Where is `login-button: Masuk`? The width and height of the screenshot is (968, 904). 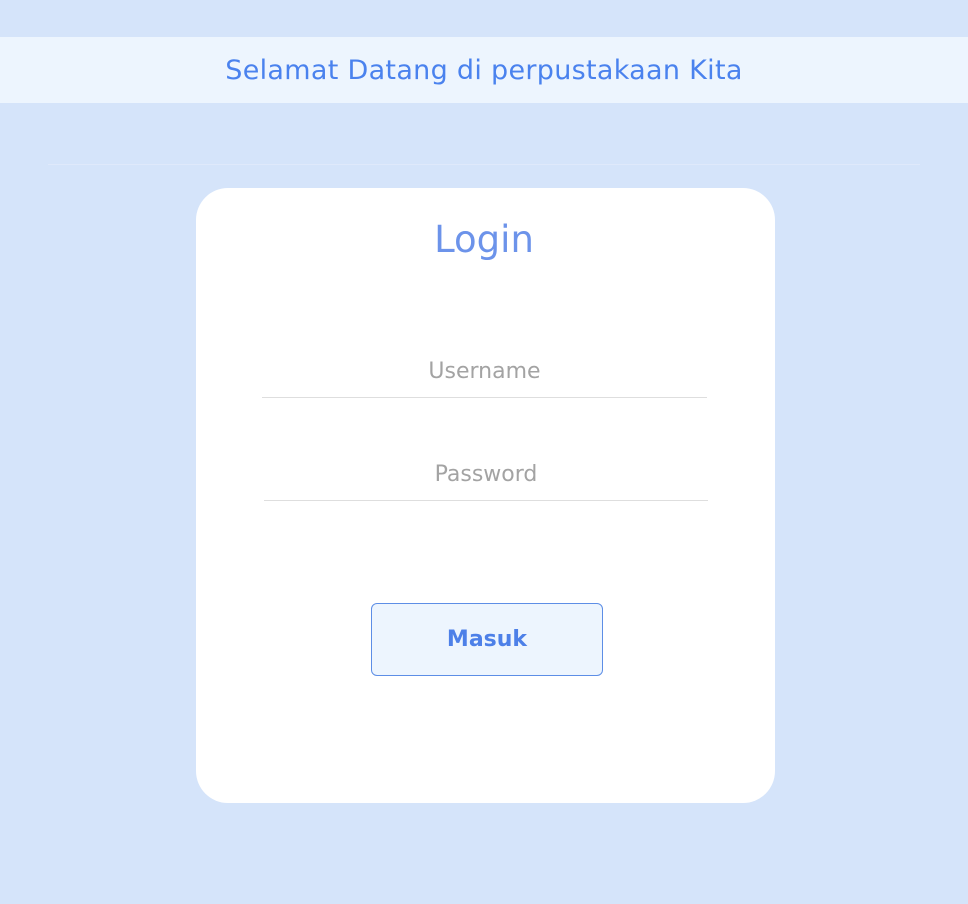 login-button: Masuk is located at coordinates (487, 639).